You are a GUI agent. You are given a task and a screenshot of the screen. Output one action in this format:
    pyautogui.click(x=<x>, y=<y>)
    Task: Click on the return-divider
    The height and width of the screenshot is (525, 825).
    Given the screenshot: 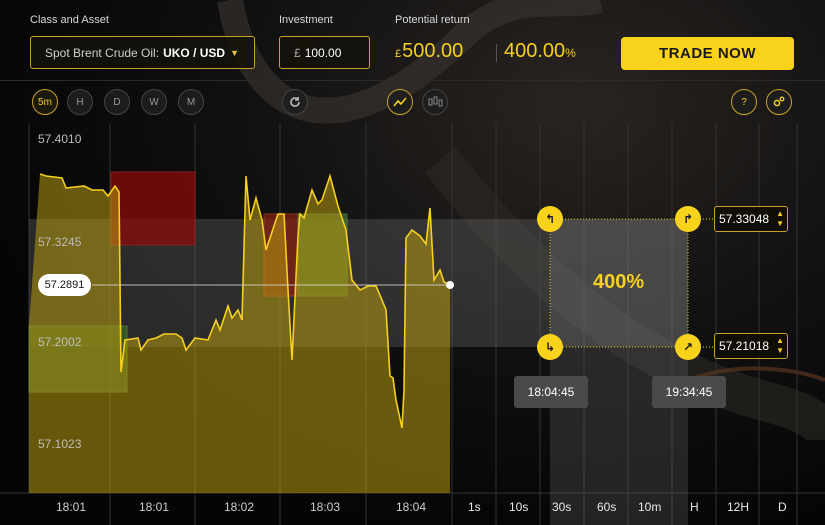 What is the action you would take?
    pyautogui.click(x=496, y=53)
    